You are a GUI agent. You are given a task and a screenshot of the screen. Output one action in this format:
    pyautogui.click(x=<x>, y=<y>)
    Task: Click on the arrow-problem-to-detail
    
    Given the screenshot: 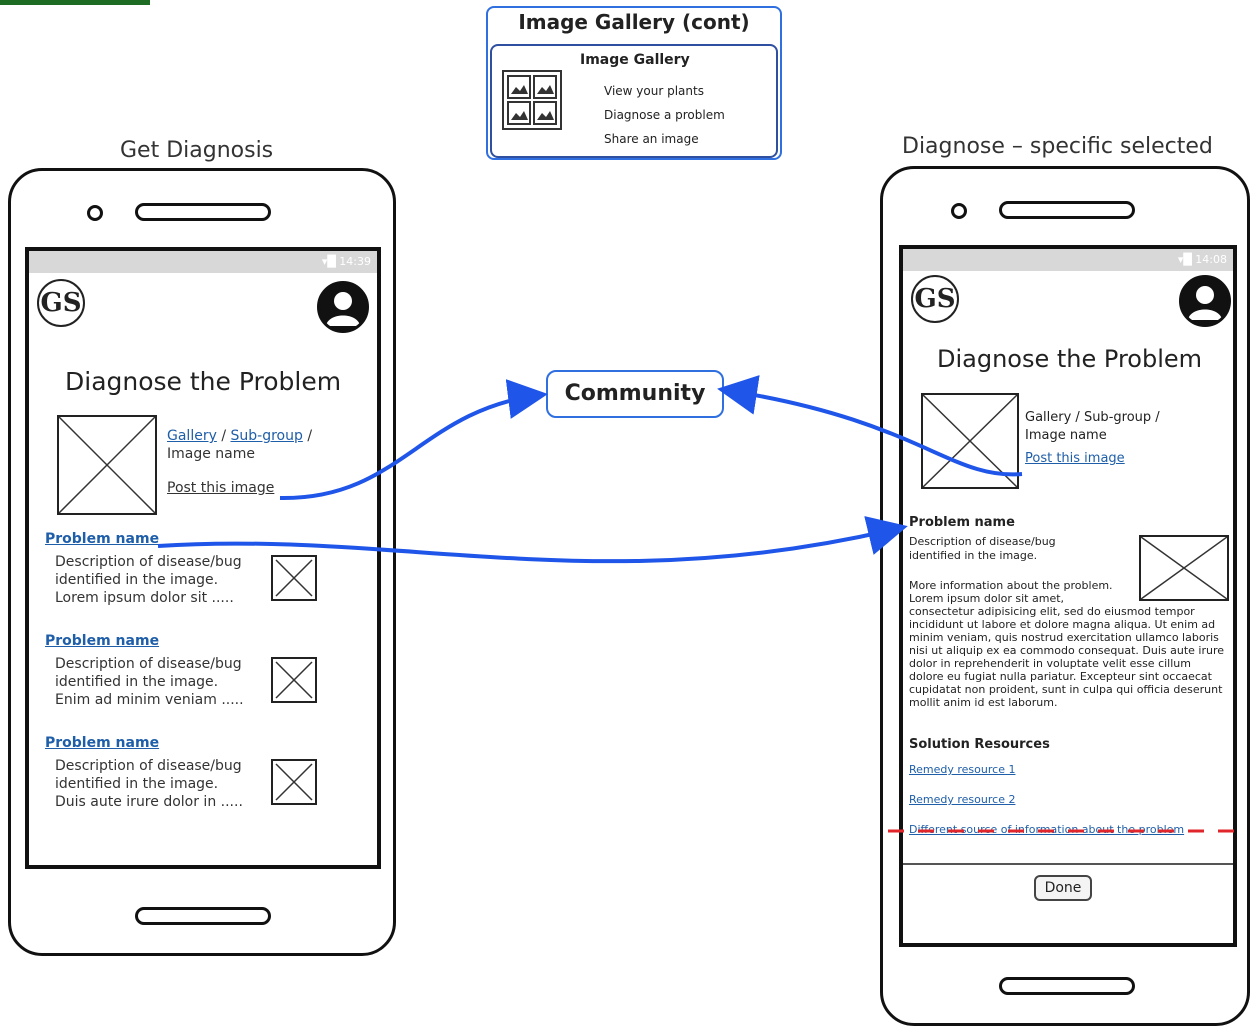 What is the action you would take?
    pyautogui.click(x=532, y=540)
    